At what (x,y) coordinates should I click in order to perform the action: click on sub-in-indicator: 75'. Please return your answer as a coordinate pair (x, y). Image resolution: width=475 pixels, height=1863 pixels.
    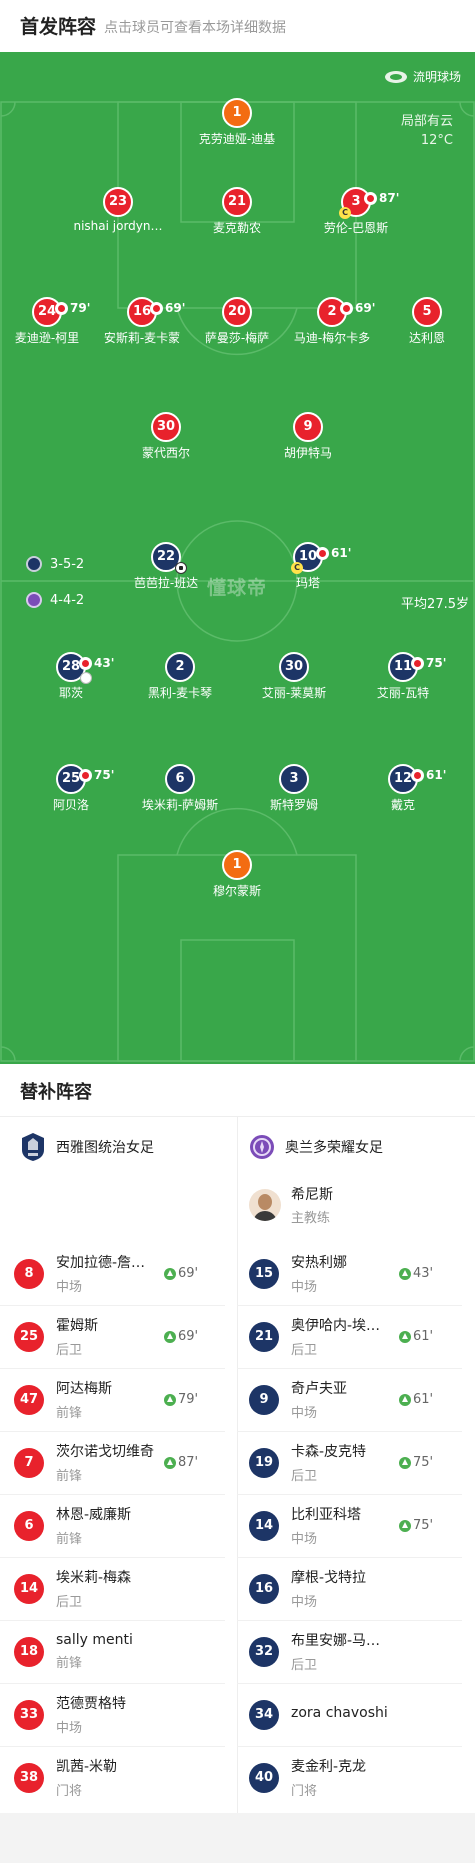
    Looking at the image, I should click on (416, 1462).